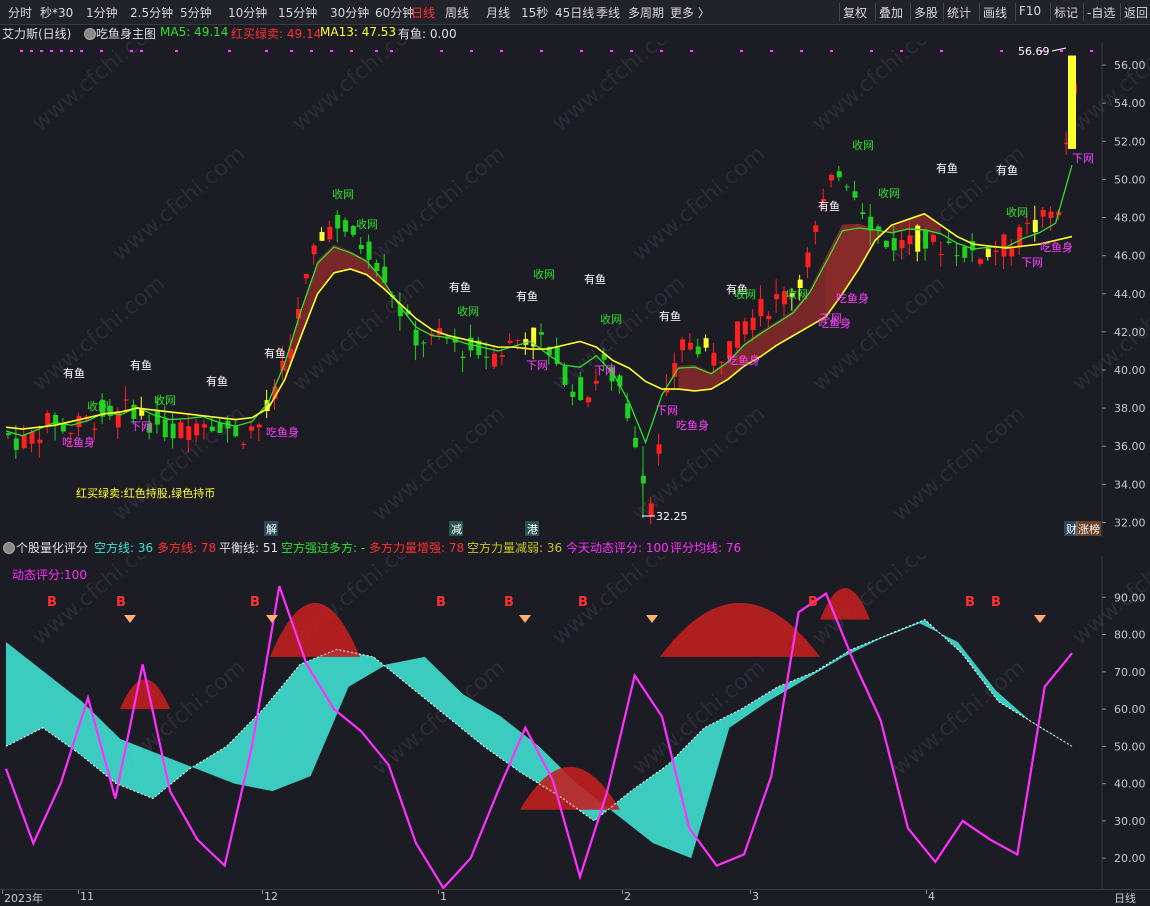 The width and height of the screenshot is (1150, 906). What do you see at coordinates (1030, 11) in the screenshot?
I see `tool-button-5: F10` at bounding box center [1030, 11].